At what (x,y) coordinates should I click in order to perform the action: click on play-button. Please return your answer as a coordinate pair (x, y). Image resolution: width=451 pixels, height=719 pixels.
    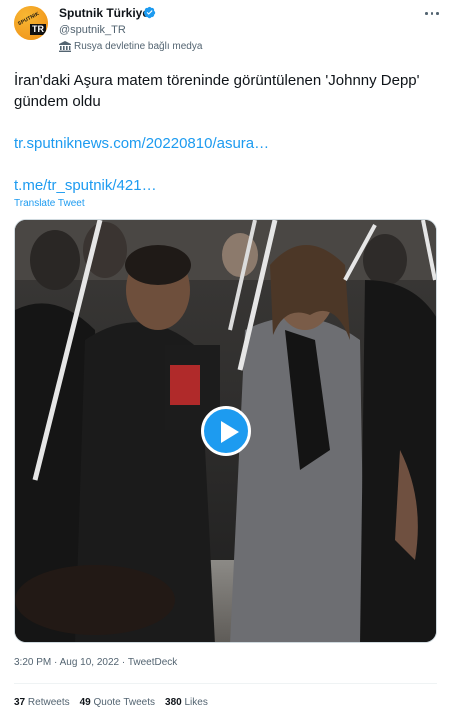
    Looking at the image, I should click on (226, 431).